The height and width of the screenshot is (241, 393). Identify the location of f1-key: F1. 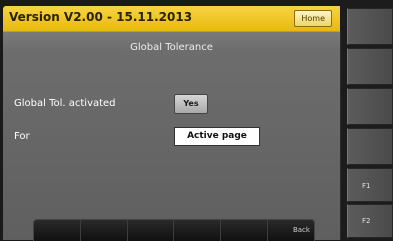
(370, 185).